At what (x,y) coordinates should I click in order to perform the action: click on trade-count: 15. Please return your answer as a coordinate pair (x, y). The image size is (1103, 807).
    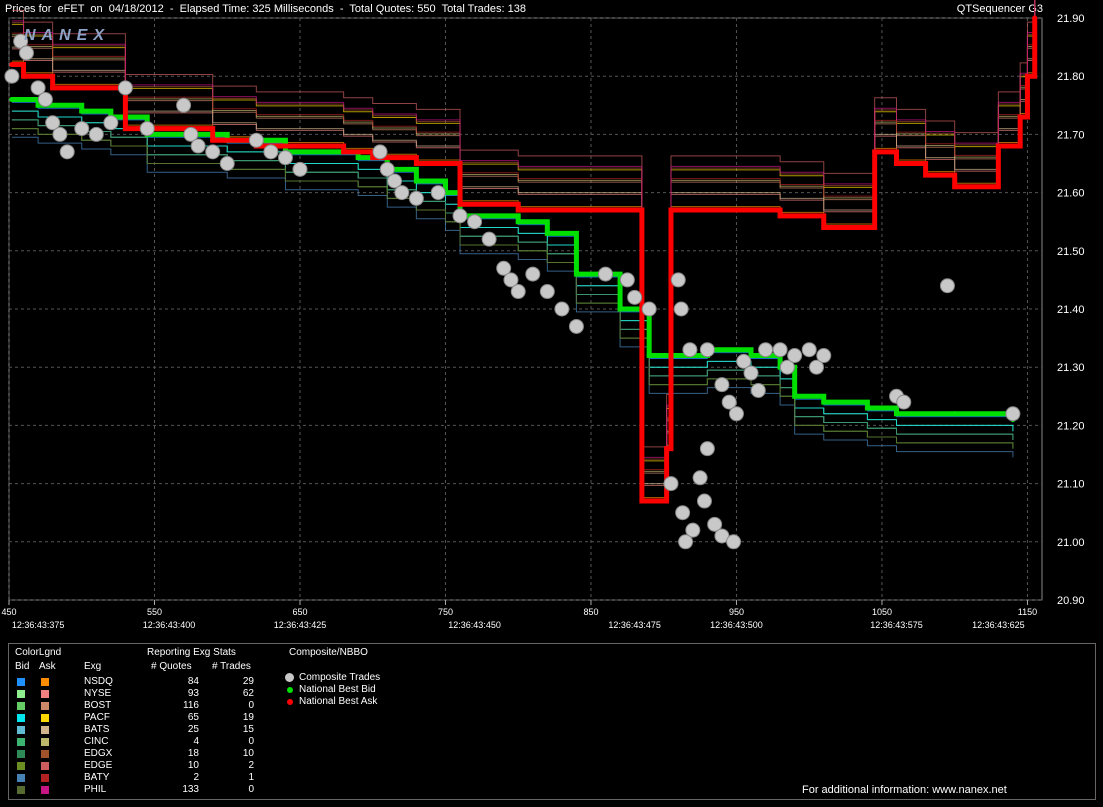
    Looking at the image, I should click on (248, 729).